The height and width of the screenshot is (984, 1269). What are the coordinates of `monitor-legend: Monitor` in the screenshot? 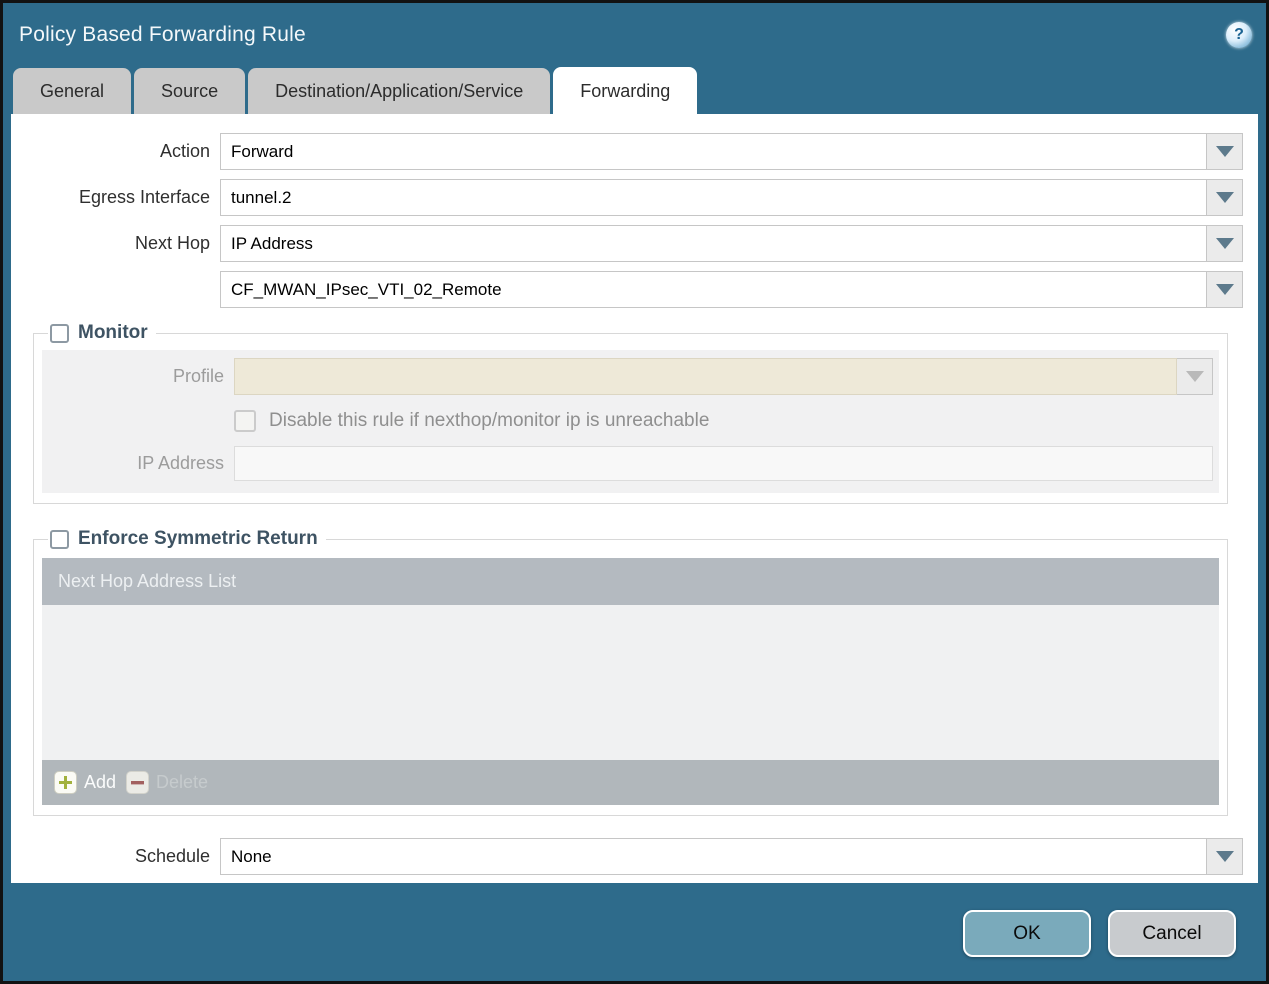 It's located at (102, 333).